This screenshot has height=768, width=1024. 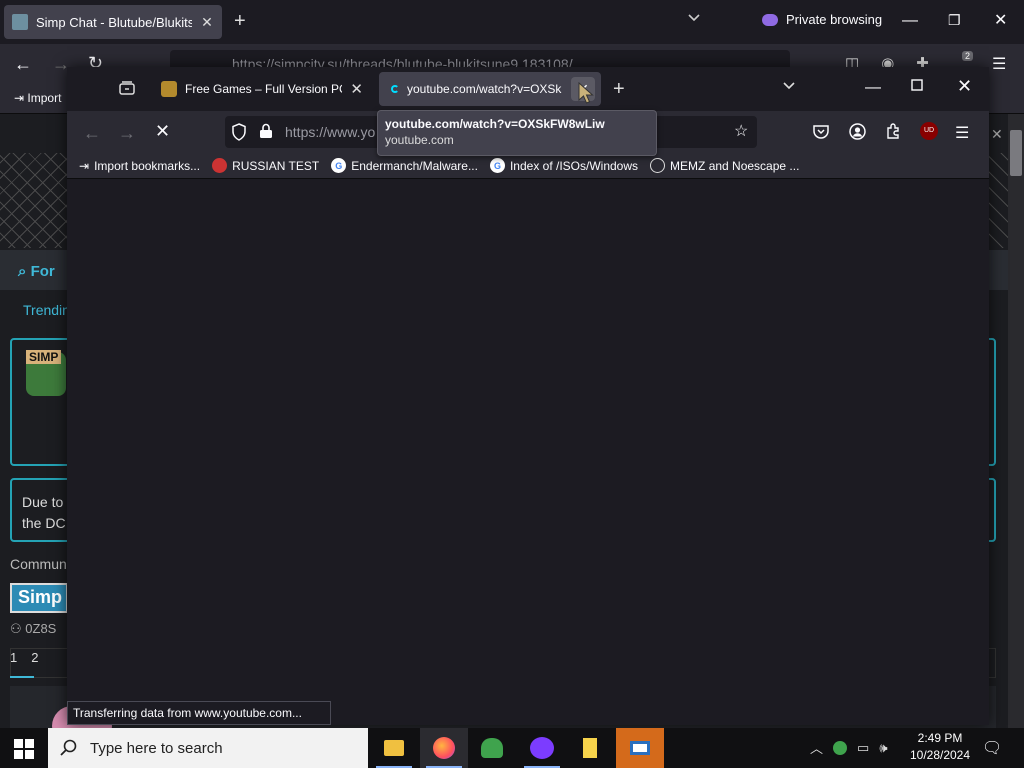 What do you see at coordinates (893, 131) in the screenshot?
I see `extensions-puzzle-icon` at bounding box center [893, 131].